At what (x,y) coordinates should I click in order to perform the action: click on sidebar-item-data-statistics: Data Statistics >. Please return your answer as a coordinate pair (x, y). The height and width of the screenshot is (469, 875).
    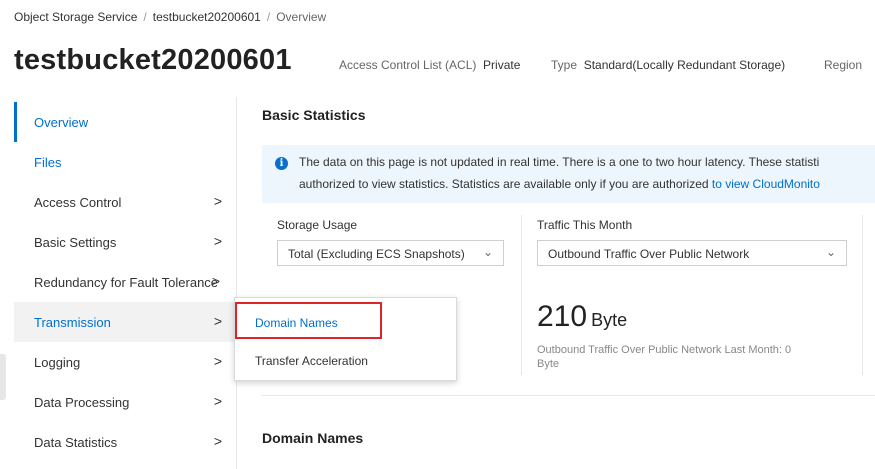
    Looking at the image, I should click on (125, 442).